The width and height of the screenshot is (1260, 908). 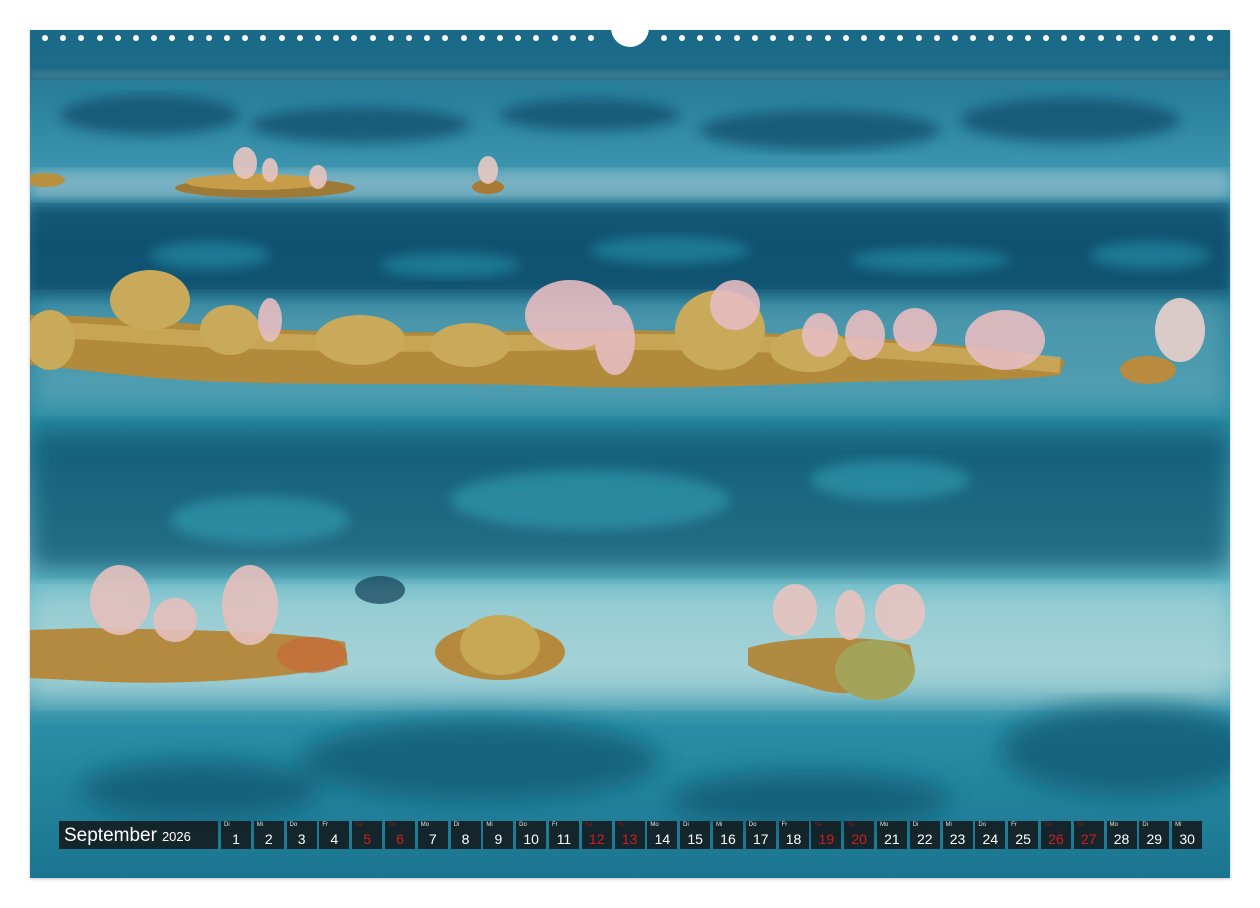 I want to click on day-number: 12, so click(x=596, y=839).